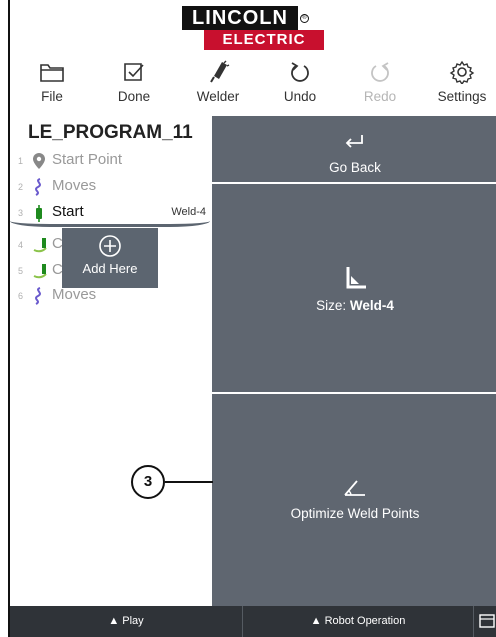  I want to click on folder-icon, so click(52, 73).